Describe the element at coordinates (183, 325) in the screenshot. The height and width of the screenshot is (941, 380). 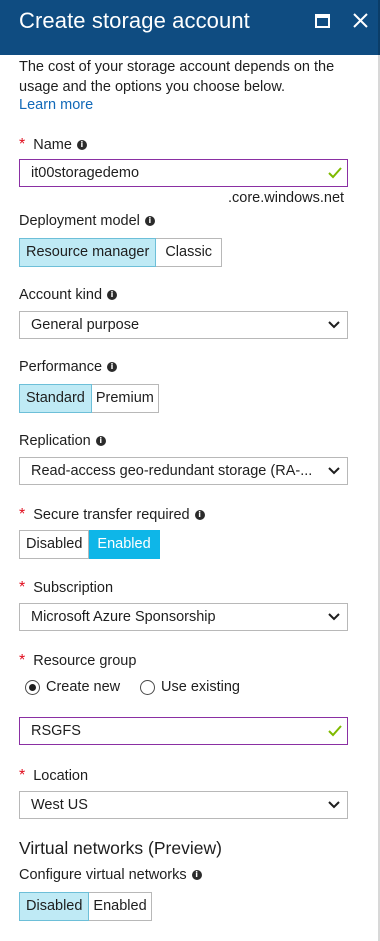
I see `account-kind-dropdown: General purpose` at that location.